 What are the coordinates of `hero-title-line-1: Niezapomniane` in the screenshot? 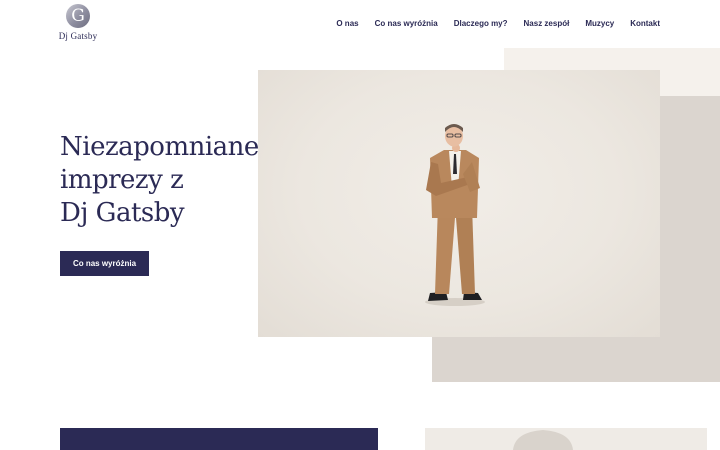 It's located at (159, 147).